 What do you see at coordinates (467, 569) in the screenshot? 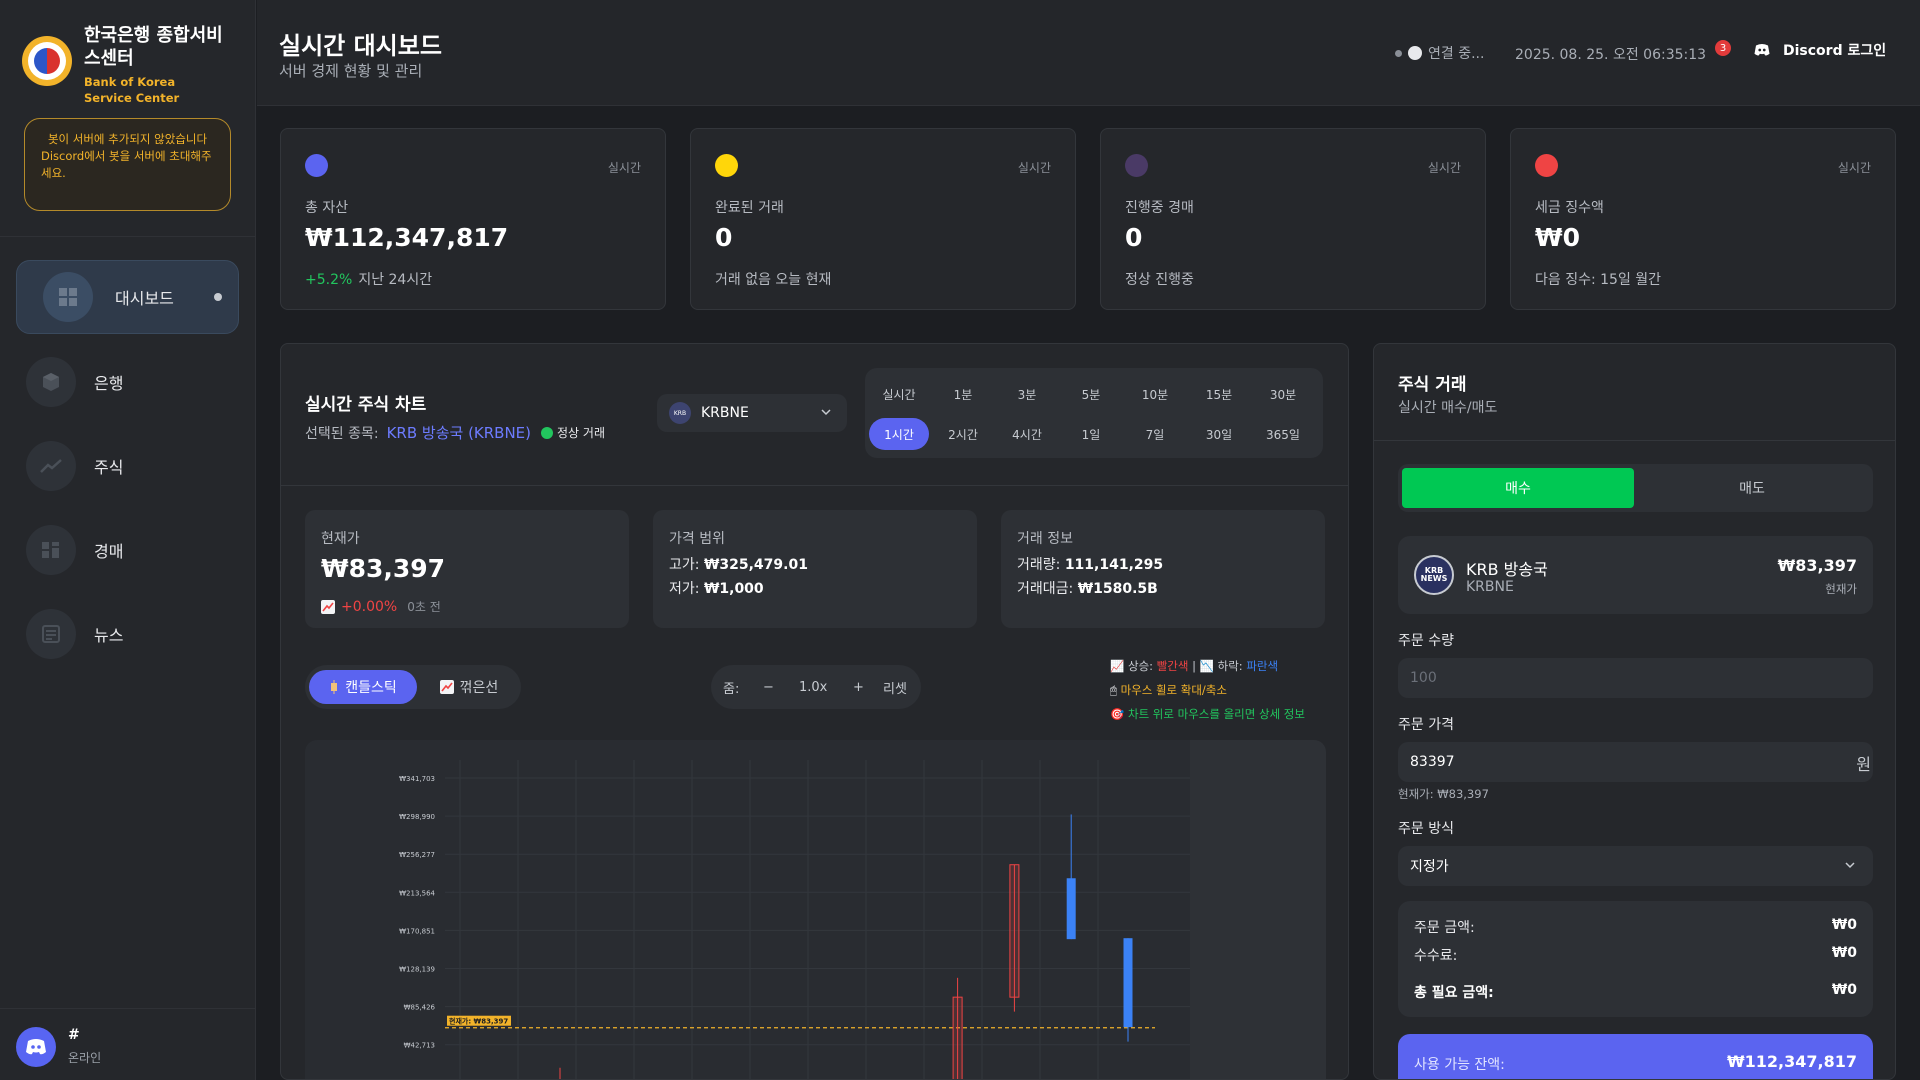
I see `current-price-card: 현재가 ₩83,397 +0.00% 0초 전` at bounding box center [467, 569].